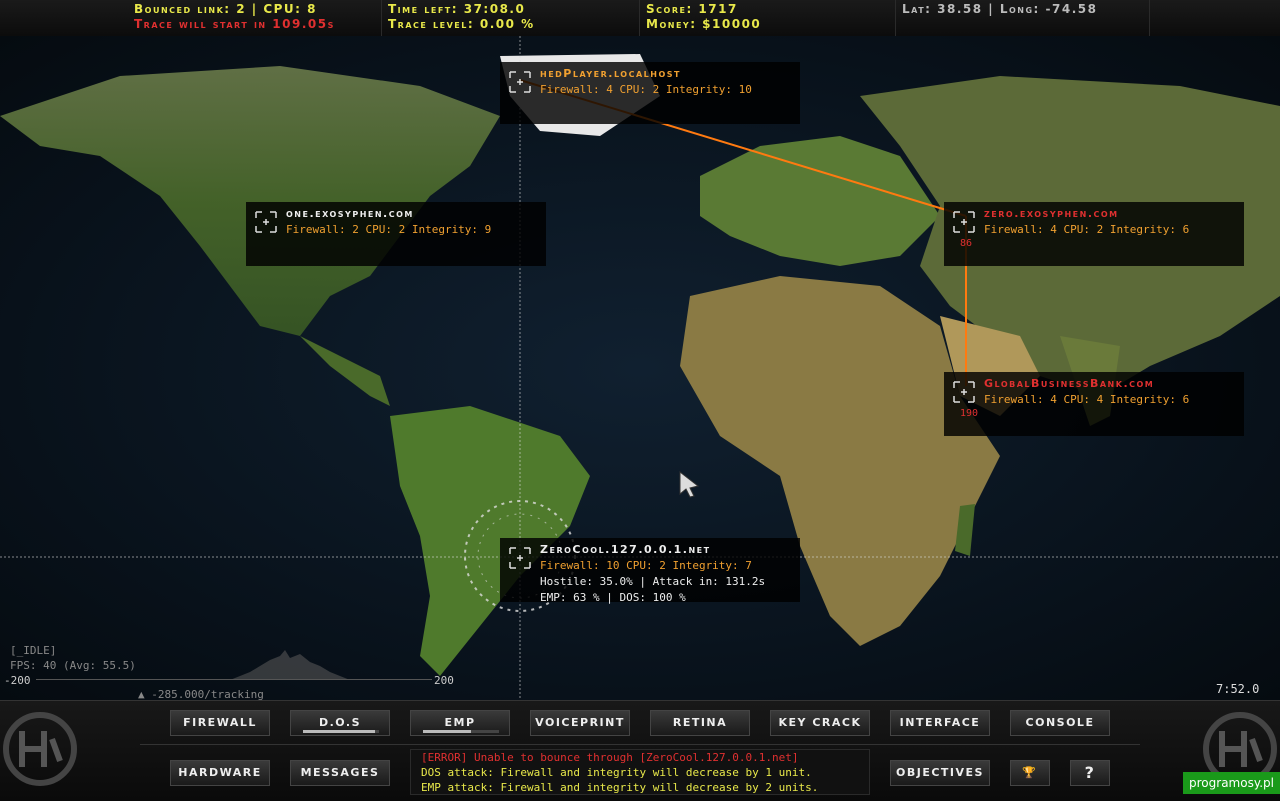 Image resolution: width=1280 pixels, height=801 pixels. Describe the element at coordinates (966, 243) in the screenshot. I see `node-damage: 86` at that location.